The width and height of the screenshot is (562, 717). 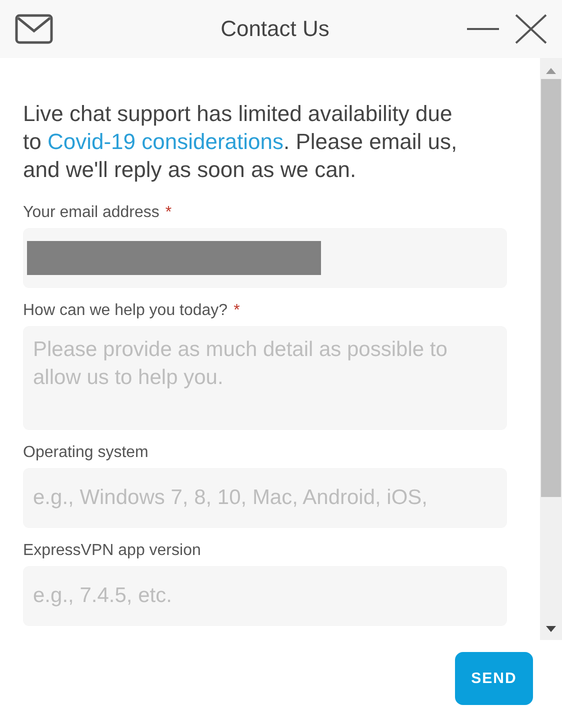 I want to click on intro-paragraph: Live chat support has limited availability due to Covid-19 considerations. Please email us, and we'll reply as soon as we can., so click(x=240, y=142).